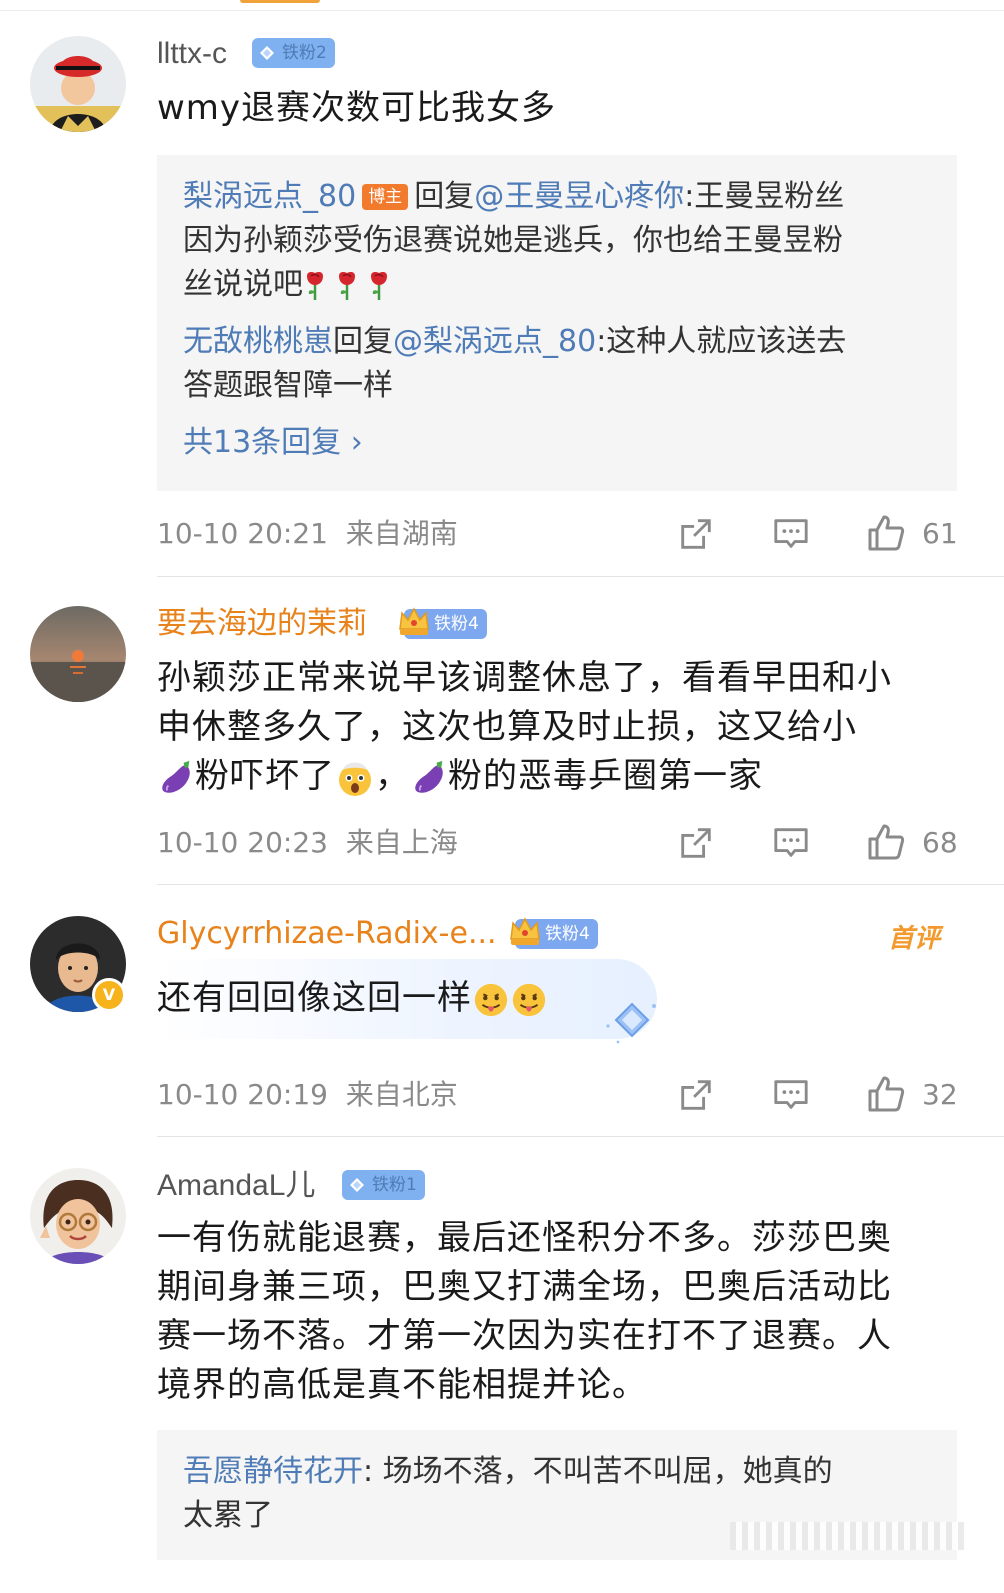  What do you see at coordinates (236, 1186) in the screenshot?
I see `username: AmandaL儿` at bounding box center [236, 1186].